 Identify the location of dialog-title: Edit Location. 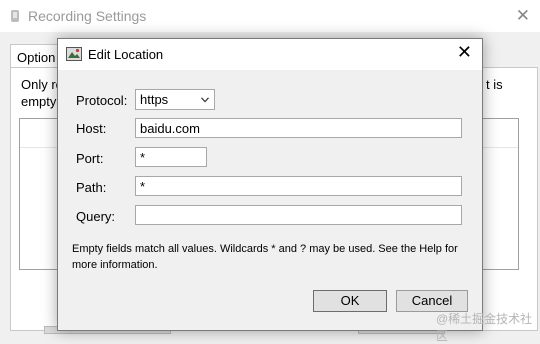
(126, 54).